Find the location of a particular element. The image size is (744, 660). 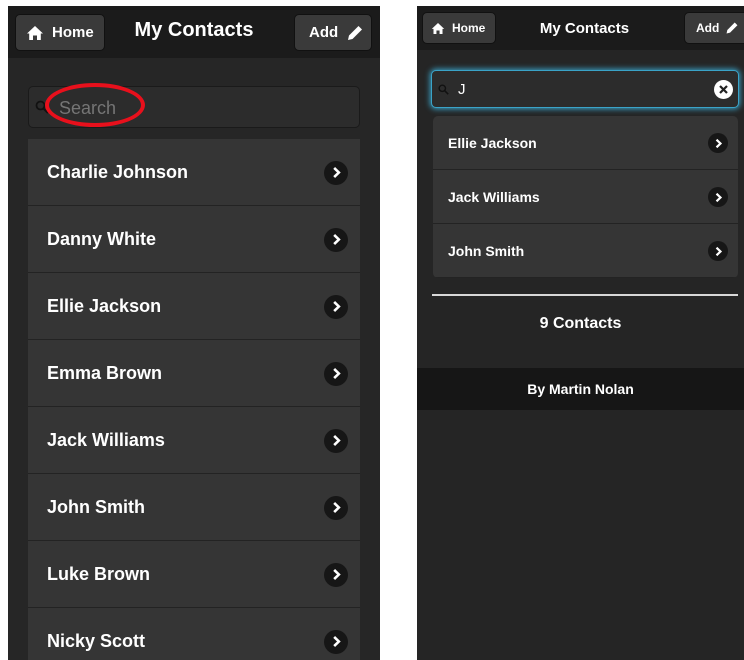

footer-credit-label: By Martin Nolan is located at coordinates (580, 389).